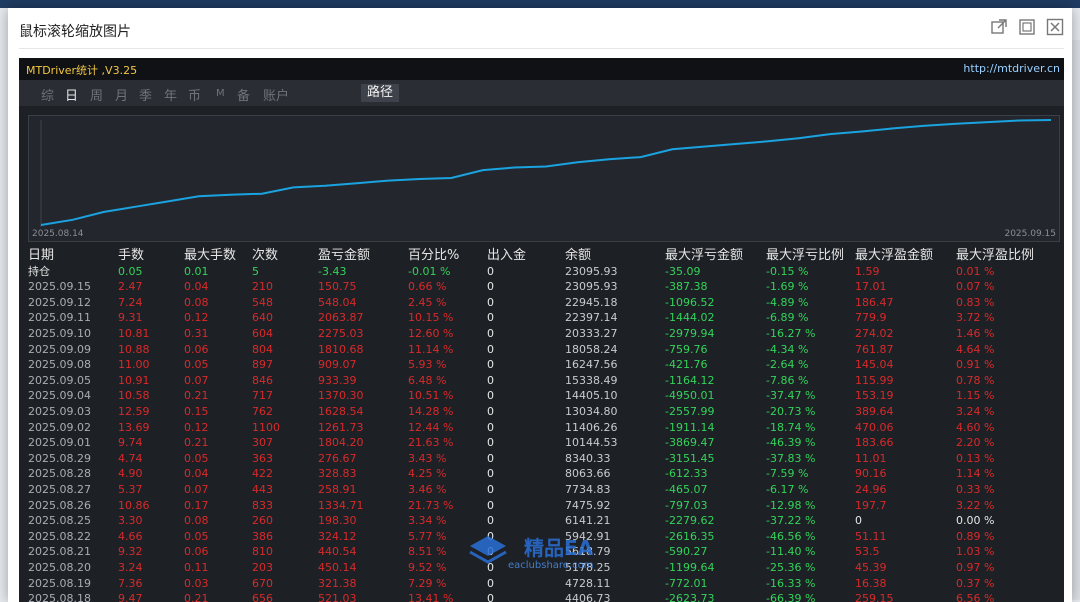 The width and height of the screenshot is (1080, 602). What do you see at coordinates (791, 458) in the screenshot?
I see `table-cell: -37.83 %` at bounding box center [791, 458].